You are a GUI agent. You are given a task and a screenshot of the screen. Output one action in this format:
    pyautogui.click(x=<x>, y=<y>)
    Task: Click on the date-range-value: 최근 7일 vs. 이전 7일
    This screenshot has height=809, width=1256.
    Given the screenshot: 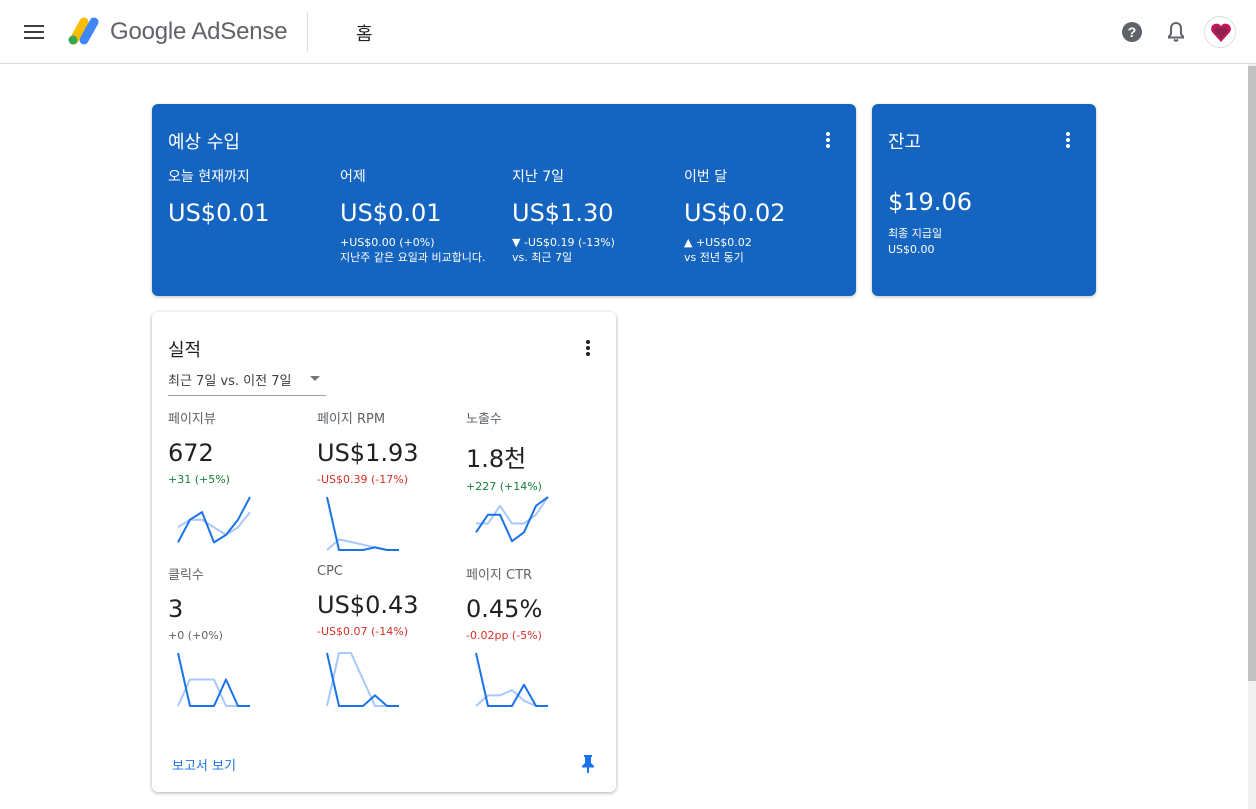 What is the action you would take?
    pyautogui.click(x=230, y=381)
    